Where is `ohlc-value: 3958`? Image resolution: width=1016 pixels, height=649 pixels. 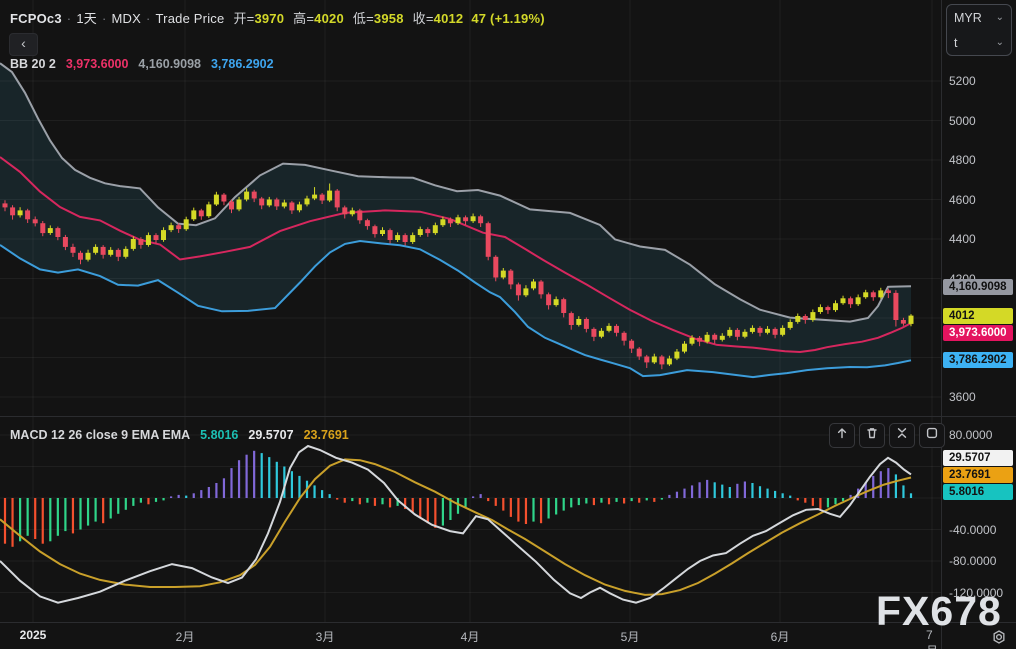 ohlc-value: 3958 is located at coordinates (388, 18).